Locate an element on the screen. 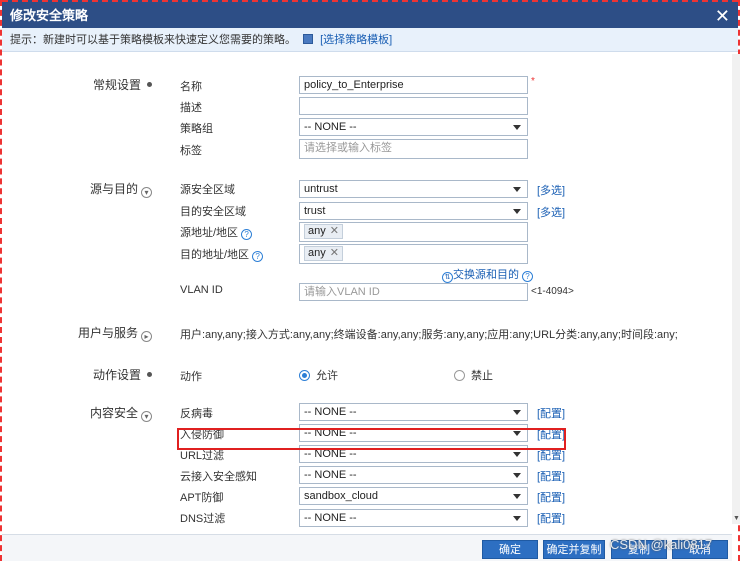 This screenshot has height=561, width=740. desc-label: 描述 is located at coordinates (191, 108).